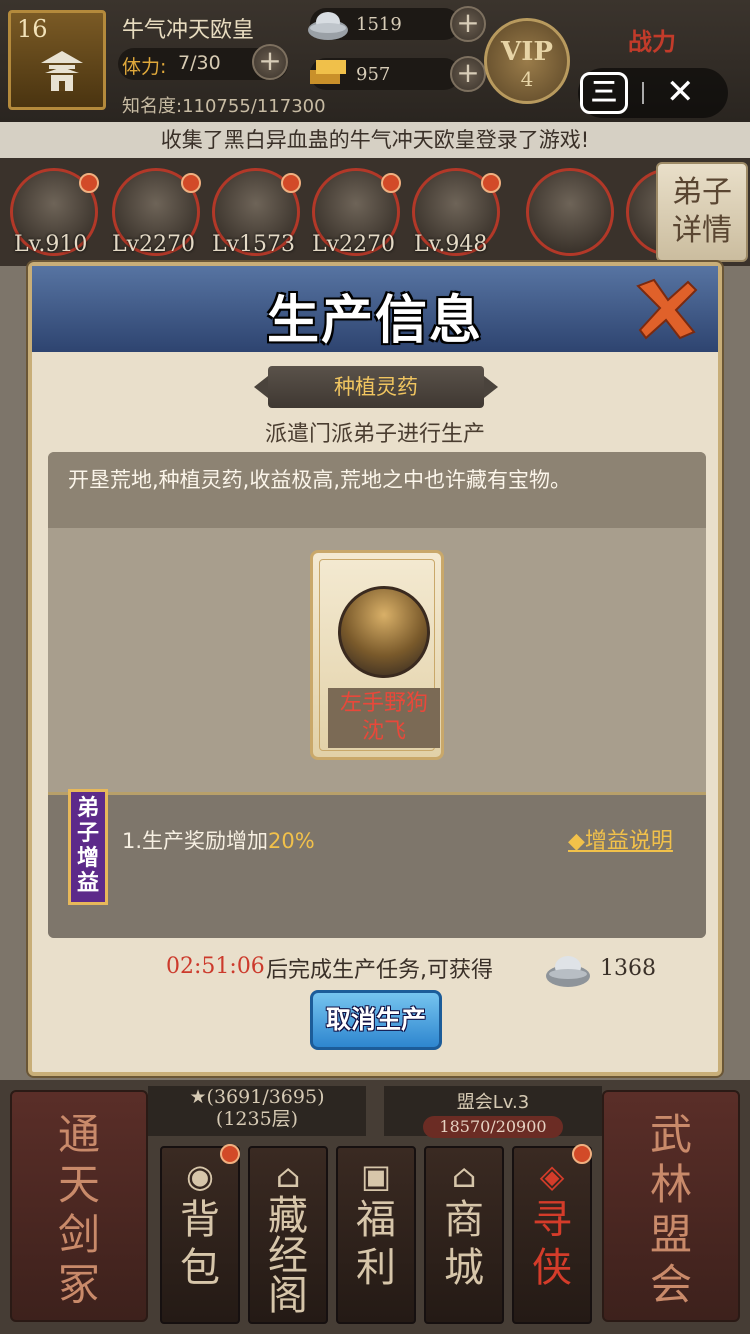  Describe the element at coordinates (570, 212) in the screenshot. I see `disciple-avatar` at that location.